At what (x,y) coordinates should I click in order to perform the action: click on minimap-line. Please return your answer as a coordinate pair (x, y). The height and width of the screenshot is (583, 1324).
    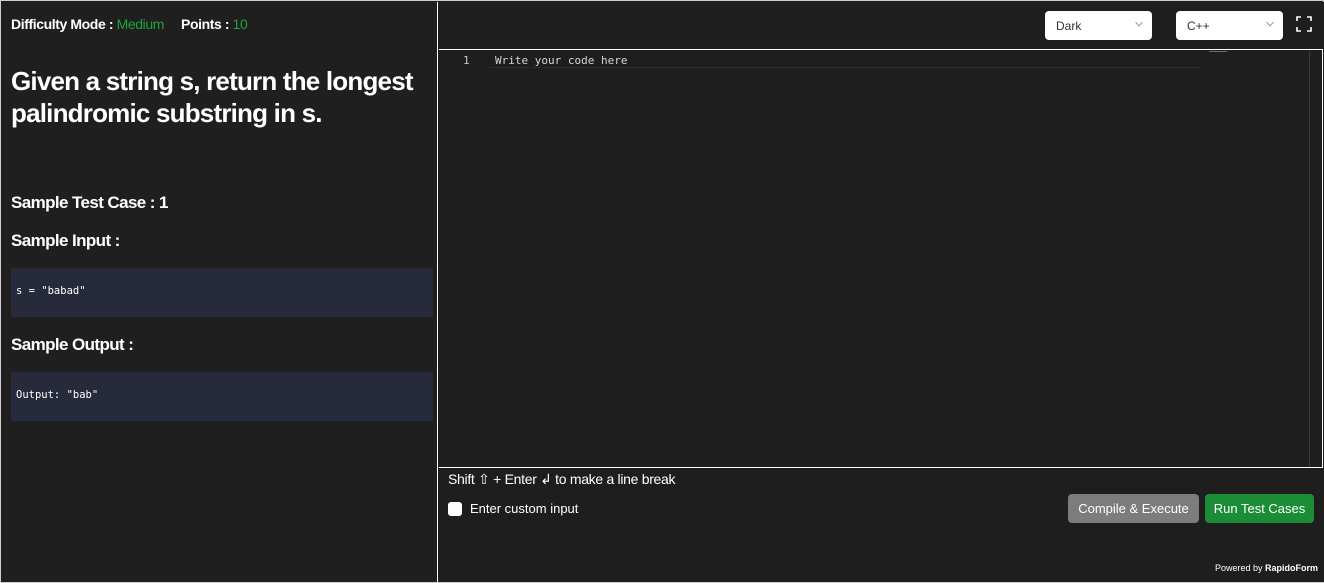
    Looking at the image, I should click on (1218, 51).